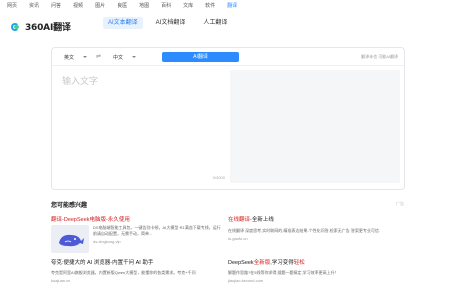 The width and height of the screenshot is (456, 300). Describe the element at coordinates (16, 26) in the screenshot. I see `logo-icon` at that location.